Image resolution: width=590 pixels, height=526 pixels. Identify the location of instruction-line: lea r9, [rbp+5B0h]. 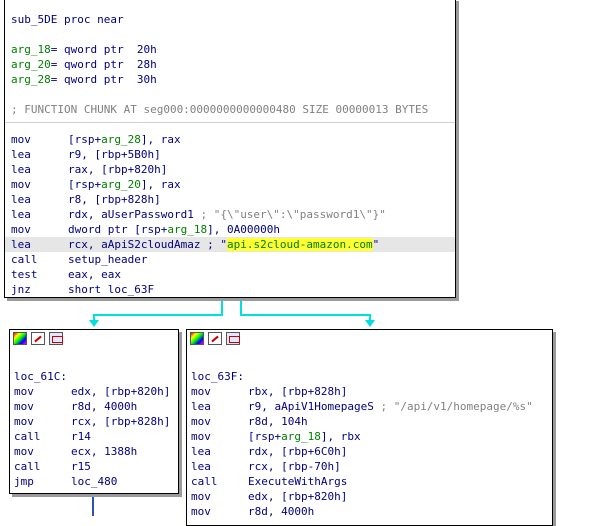
(230, 154).